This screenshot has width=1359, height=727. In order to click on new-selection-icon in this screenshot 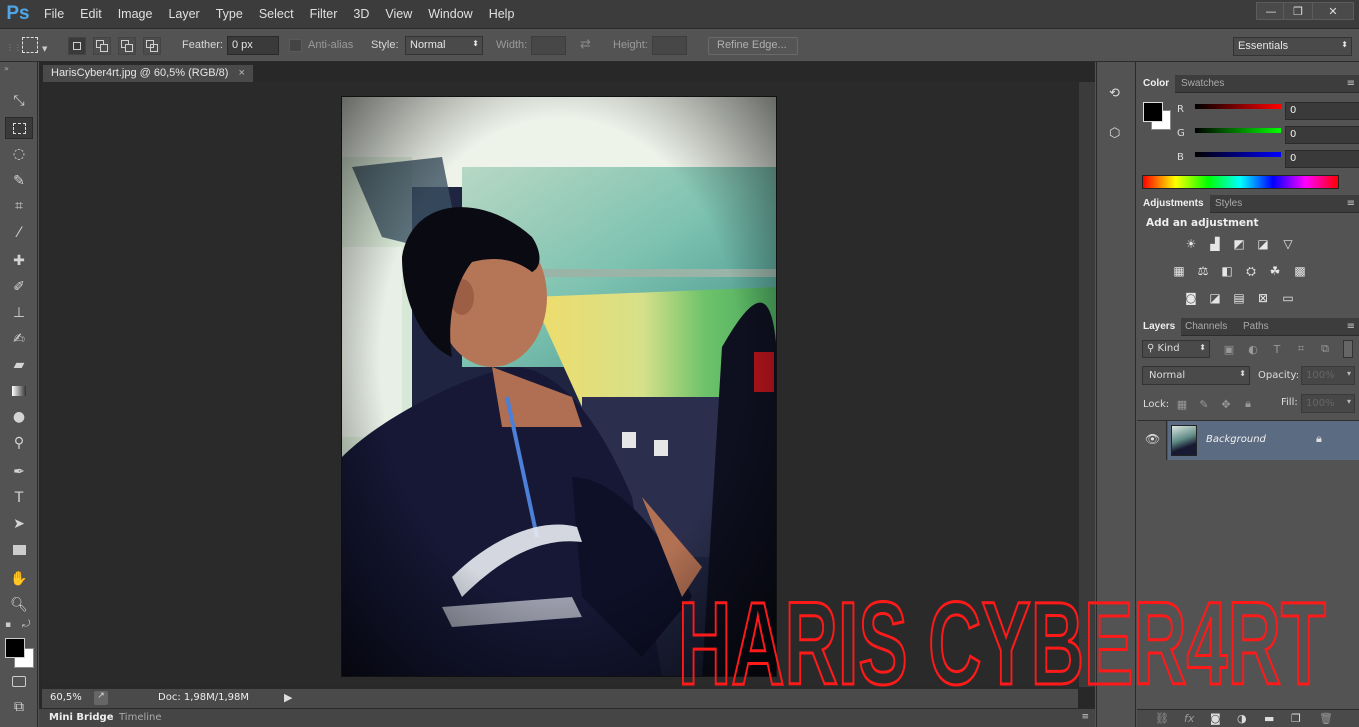, I will do `click(77, 46)`.